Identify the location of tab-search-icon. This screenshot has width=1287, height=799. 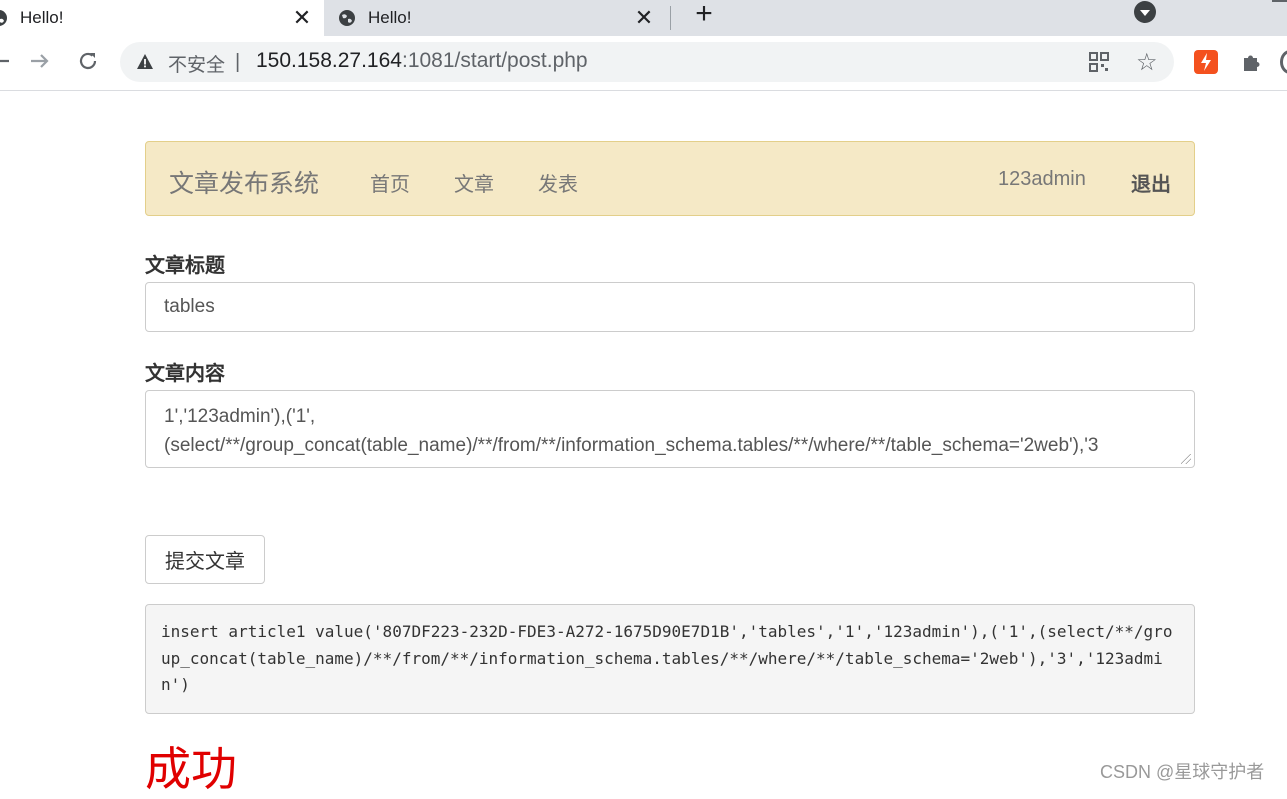
(1145, 12).